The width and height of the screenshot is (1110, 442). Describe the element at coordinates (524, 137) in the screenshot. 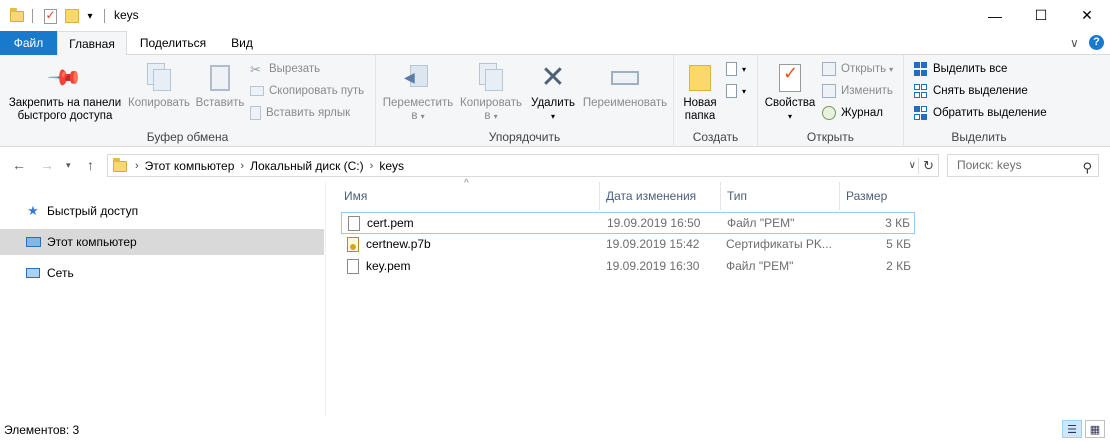

I see `organize-group-label: Упорядочить` at that location.